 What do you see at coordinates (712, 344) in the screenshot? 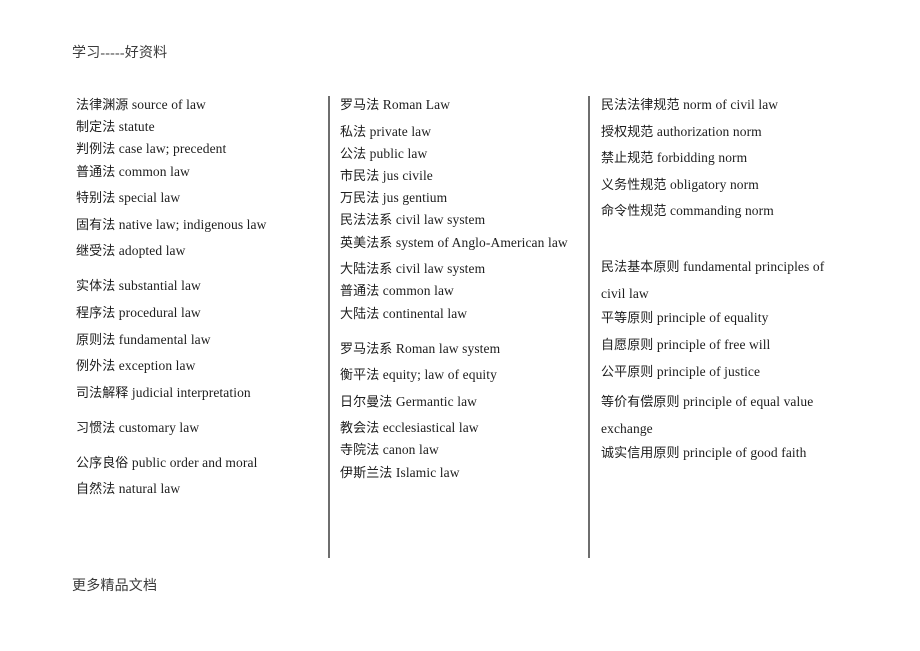
I see `glossary-term-en: principle of free will` at bounding box center [712, 344].